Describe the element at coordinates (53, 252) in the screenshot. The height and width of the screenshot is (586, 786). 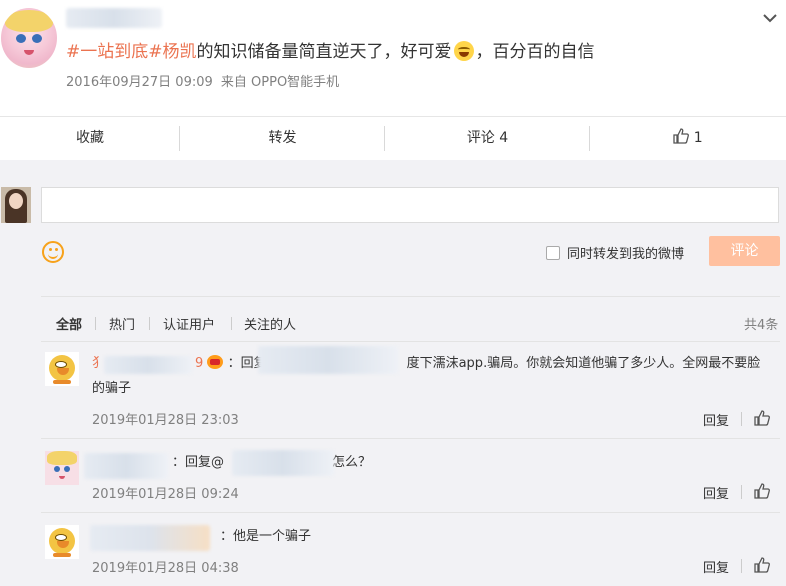
I see `emoji-picker-icon` at that location.